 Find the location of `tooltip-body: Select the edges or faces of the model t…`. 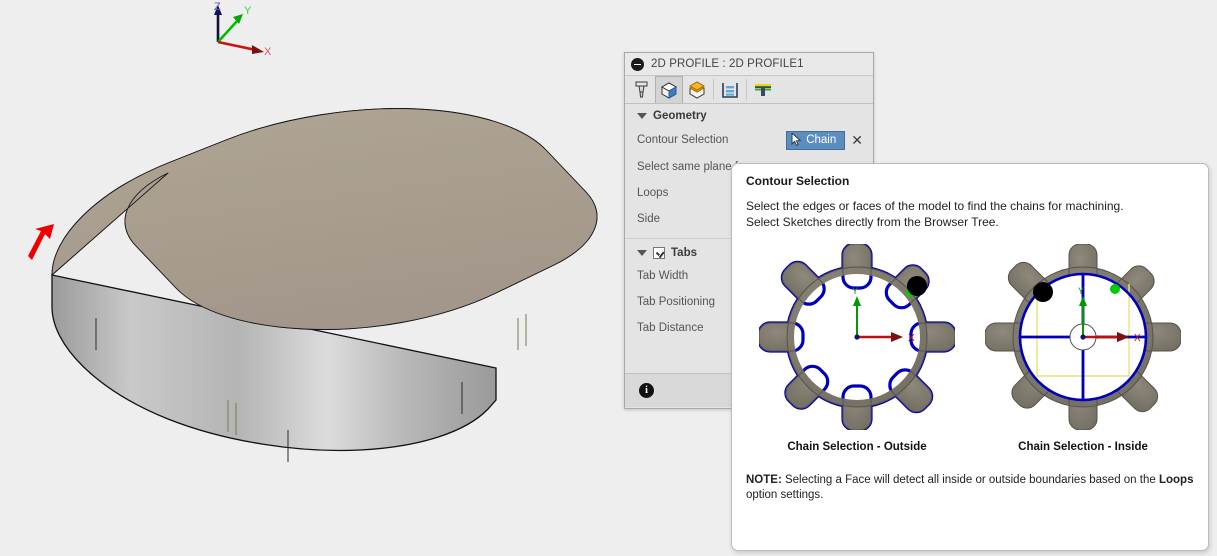

tooltip-body: Select the edges or faces of the model t… is located at coordinates (971, 214).